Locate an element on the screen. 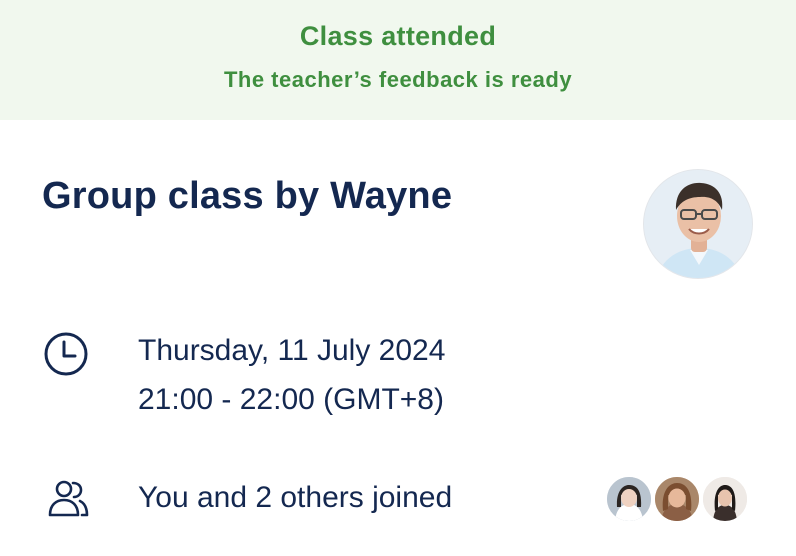 The height and width of the screenshot is (556, 796). teacher-avatar is located at coordinates (698, 224).